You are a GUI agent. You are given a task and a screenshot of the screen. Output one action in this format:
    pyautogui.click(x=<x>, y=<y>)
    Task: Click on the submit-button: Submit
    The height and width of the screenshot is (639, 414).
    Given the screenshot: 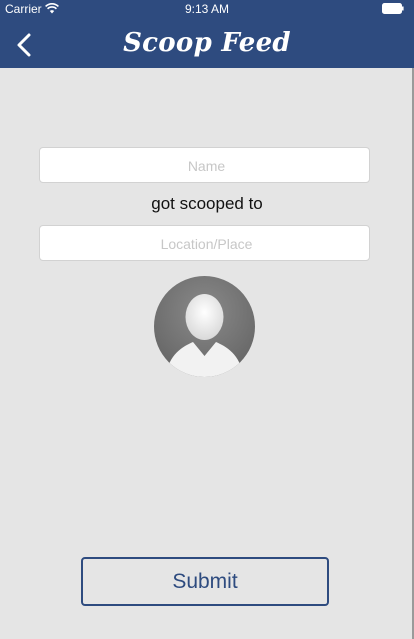 What is the action you would take?
    pyautogui.click(x=205, y=581)
    